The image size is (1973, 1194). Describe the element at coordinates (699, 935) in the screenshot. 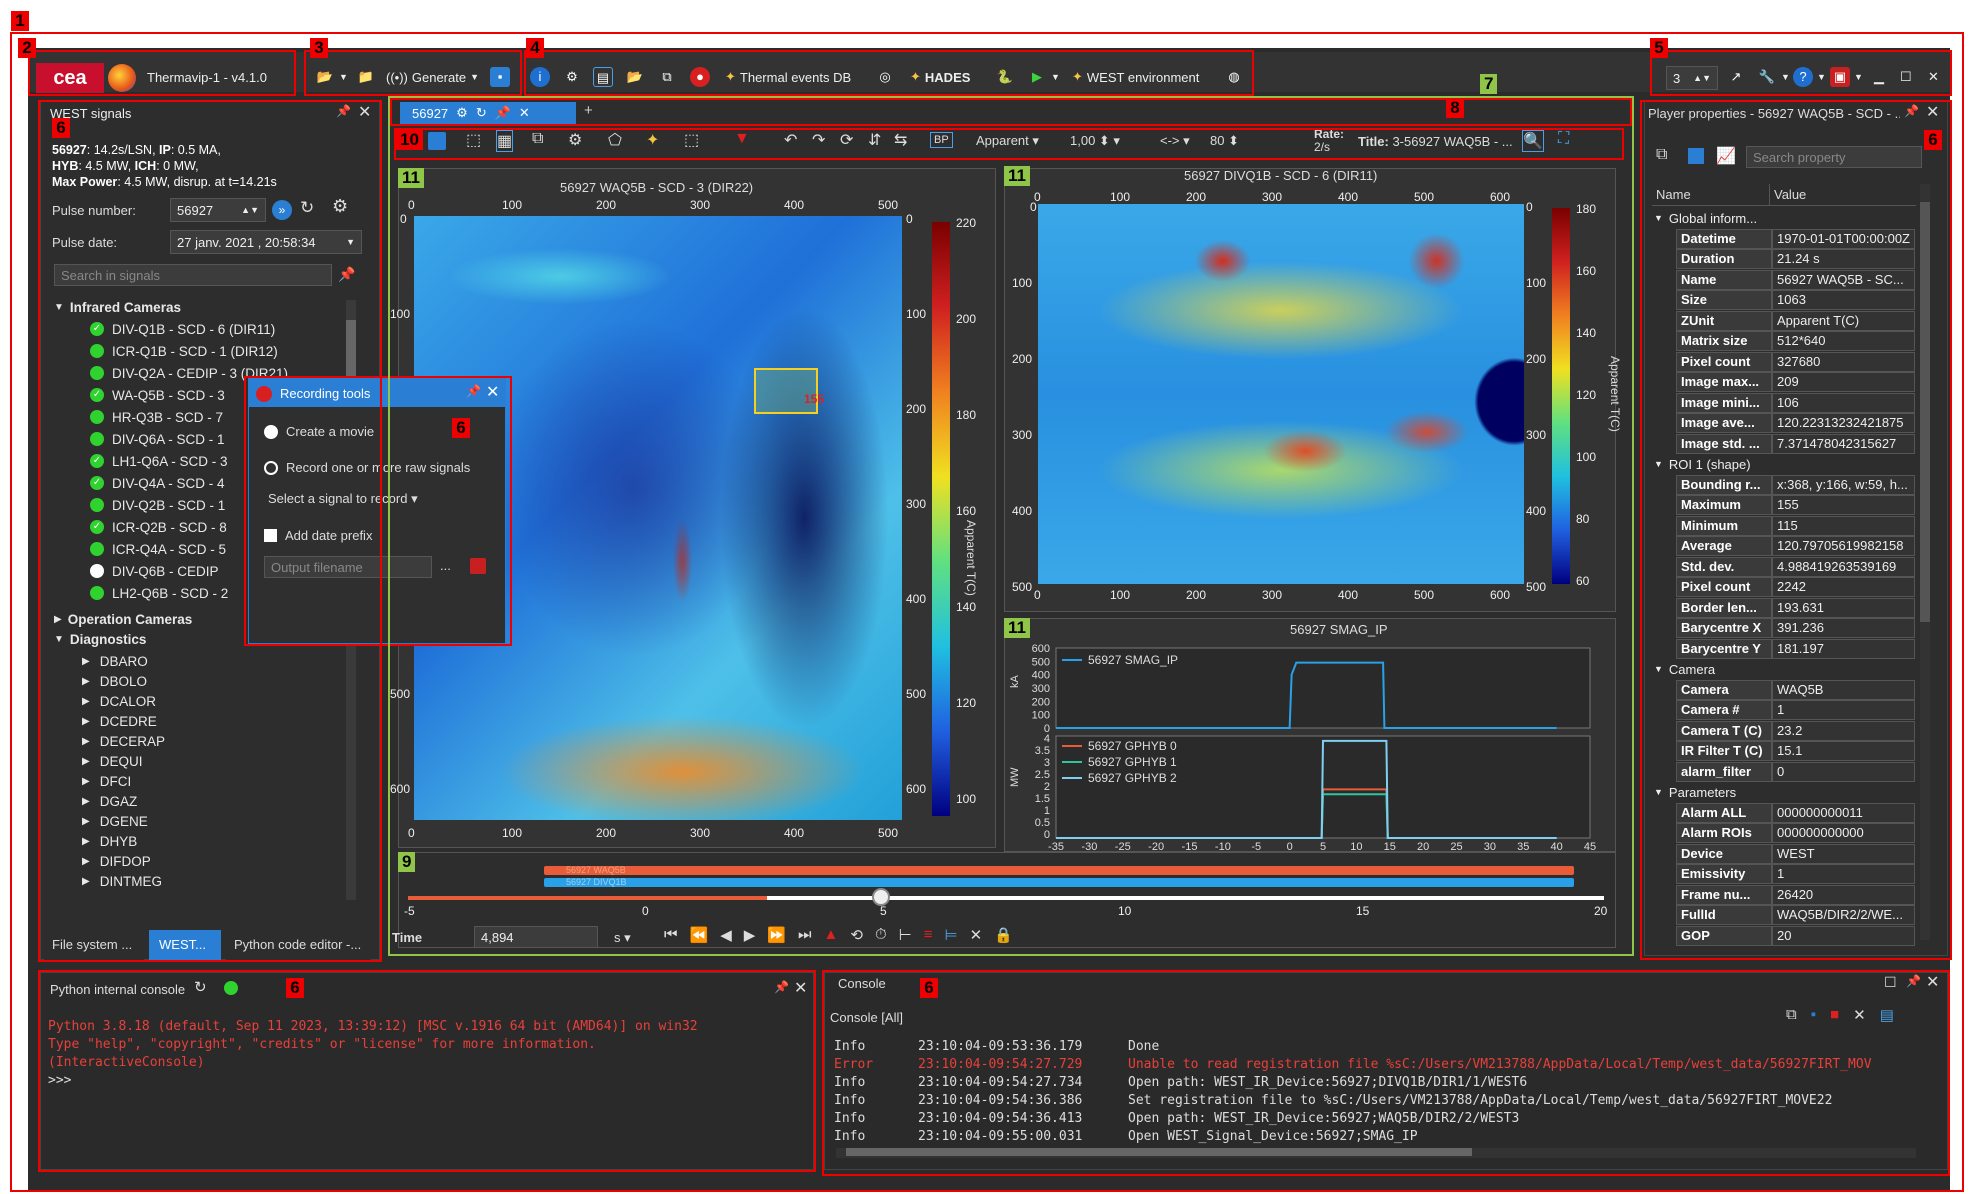

I see `rewind-icon: ⏪` at that location.